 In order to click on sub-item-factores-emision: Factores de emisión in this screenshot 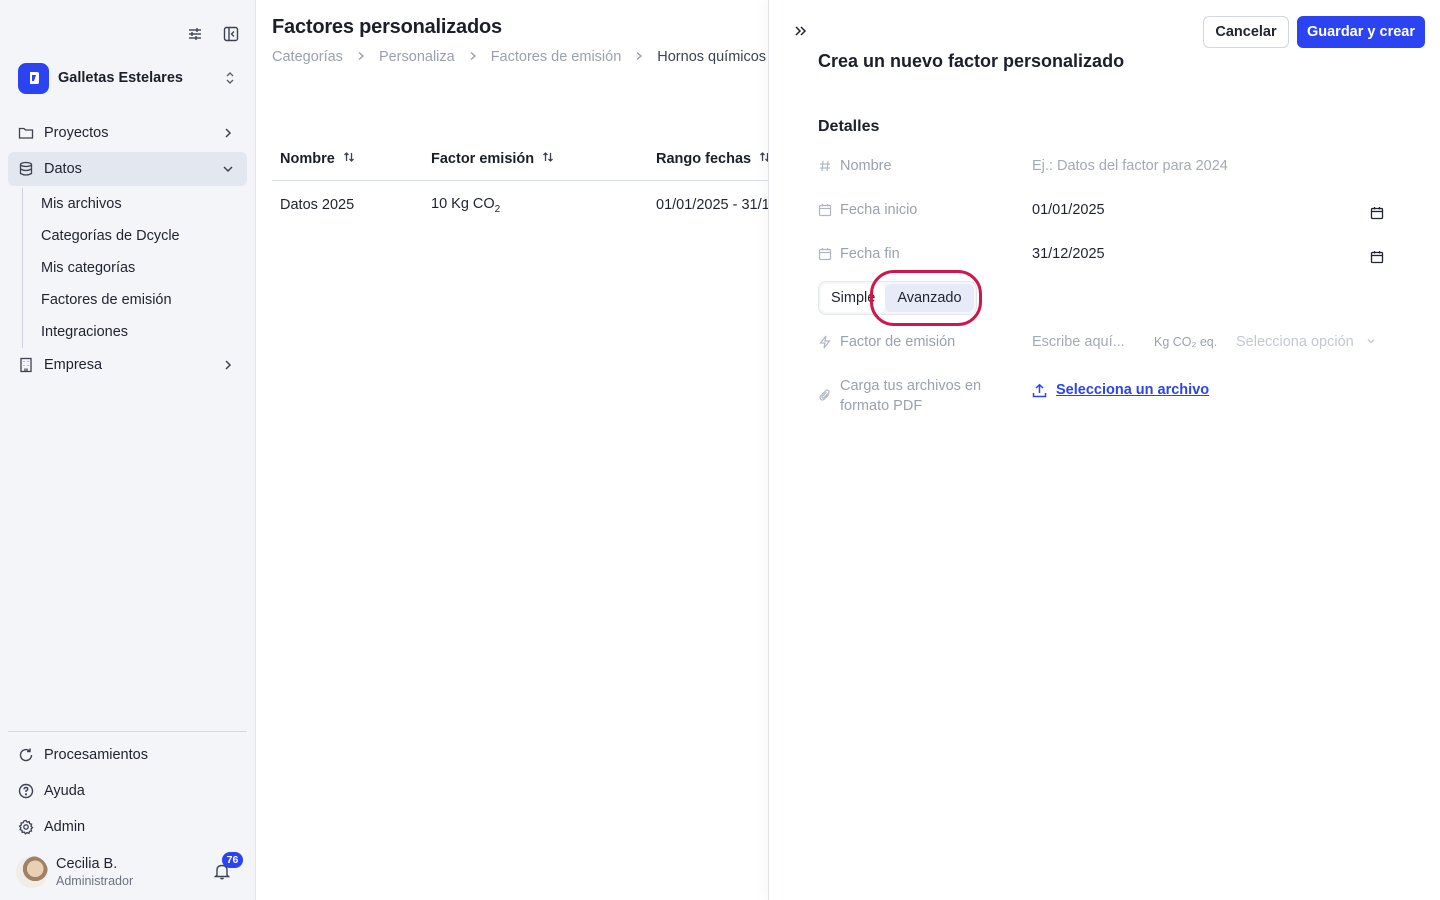, I will do `click(144, 300)`.